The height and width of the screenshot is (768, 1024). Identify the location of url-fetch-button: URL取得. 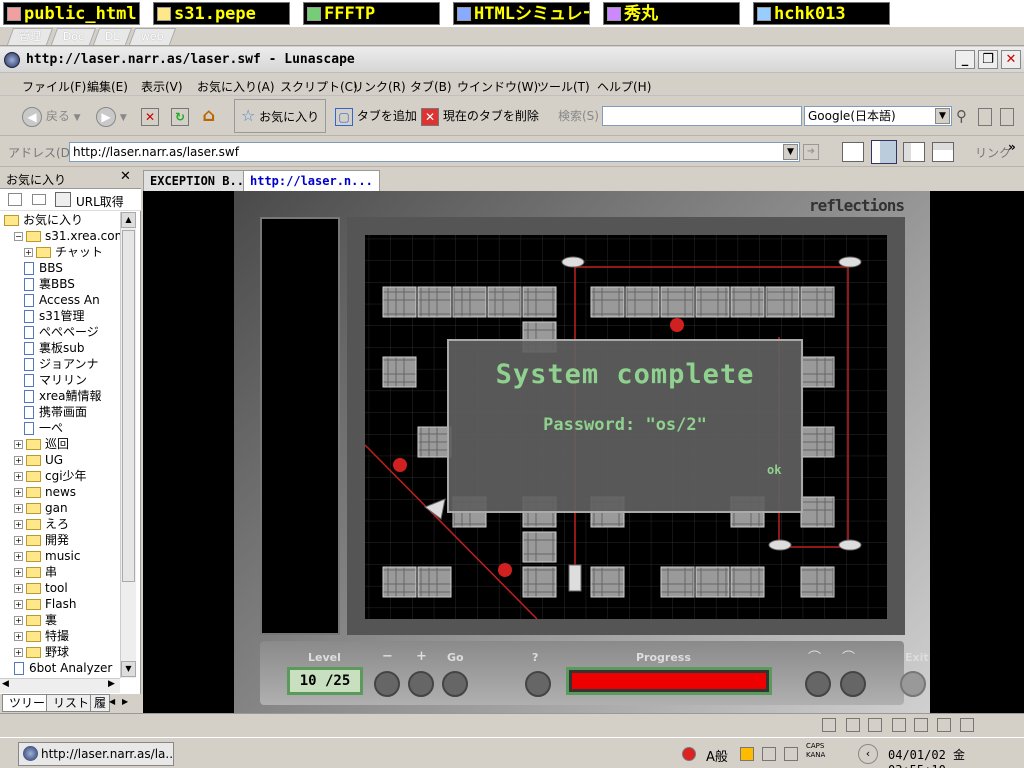
(100, 201).